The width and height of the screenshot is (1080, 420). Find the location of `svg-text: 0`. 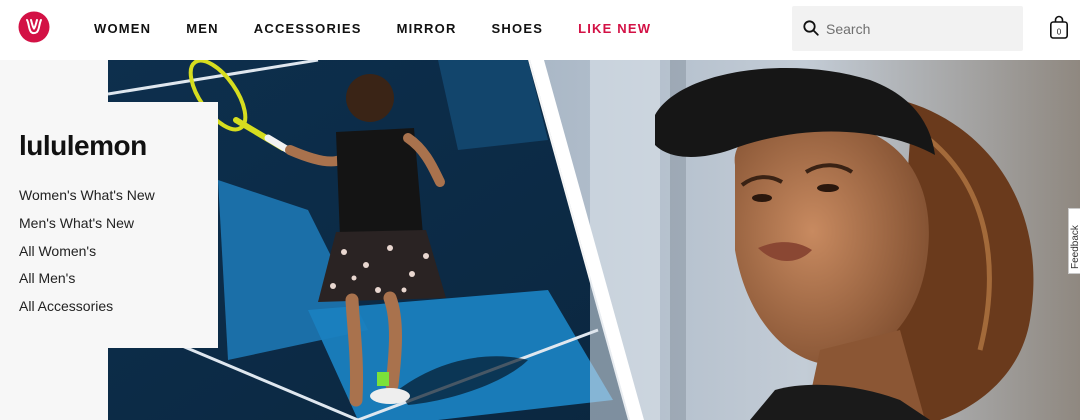

svg-text: 0 is located at coordinates (1059, 32).